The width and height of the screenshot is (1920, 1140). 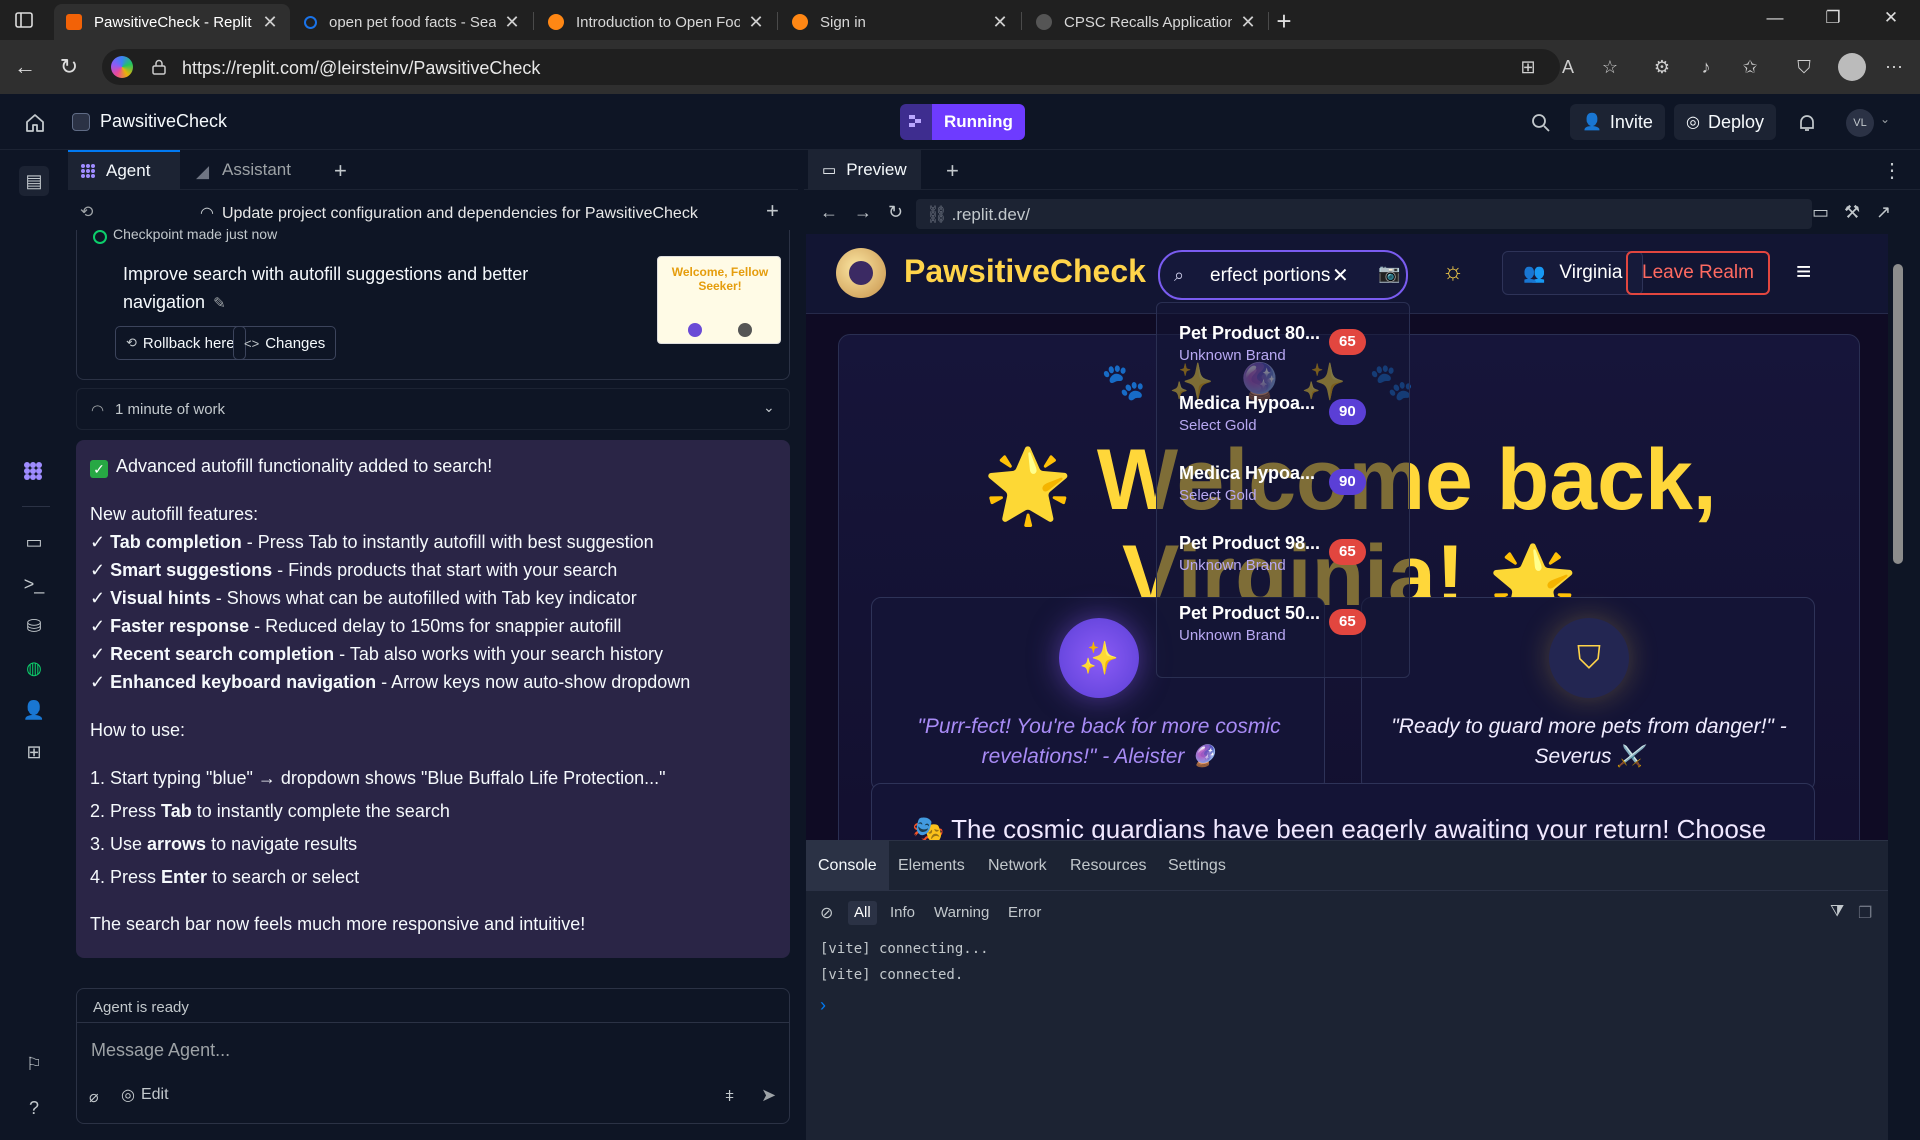 I want to click on send-icon: ➤, so click(x=768, y=1095).